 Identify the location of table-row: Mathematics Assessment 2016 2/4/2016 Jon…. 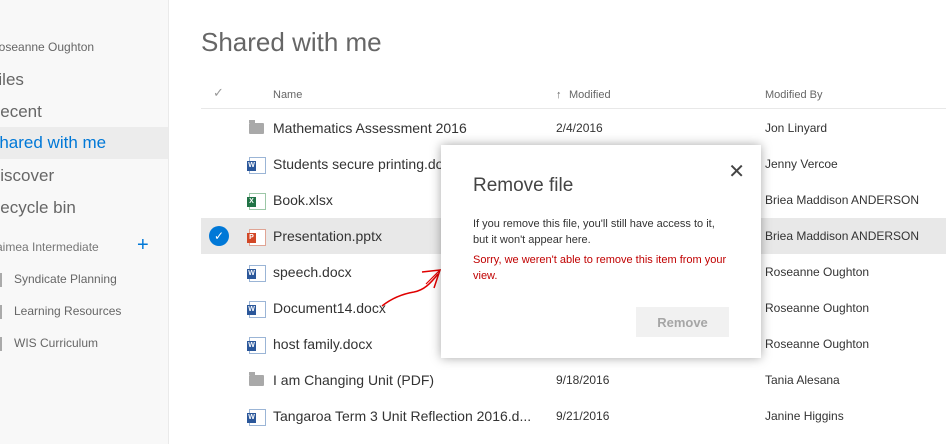
(573, 128).